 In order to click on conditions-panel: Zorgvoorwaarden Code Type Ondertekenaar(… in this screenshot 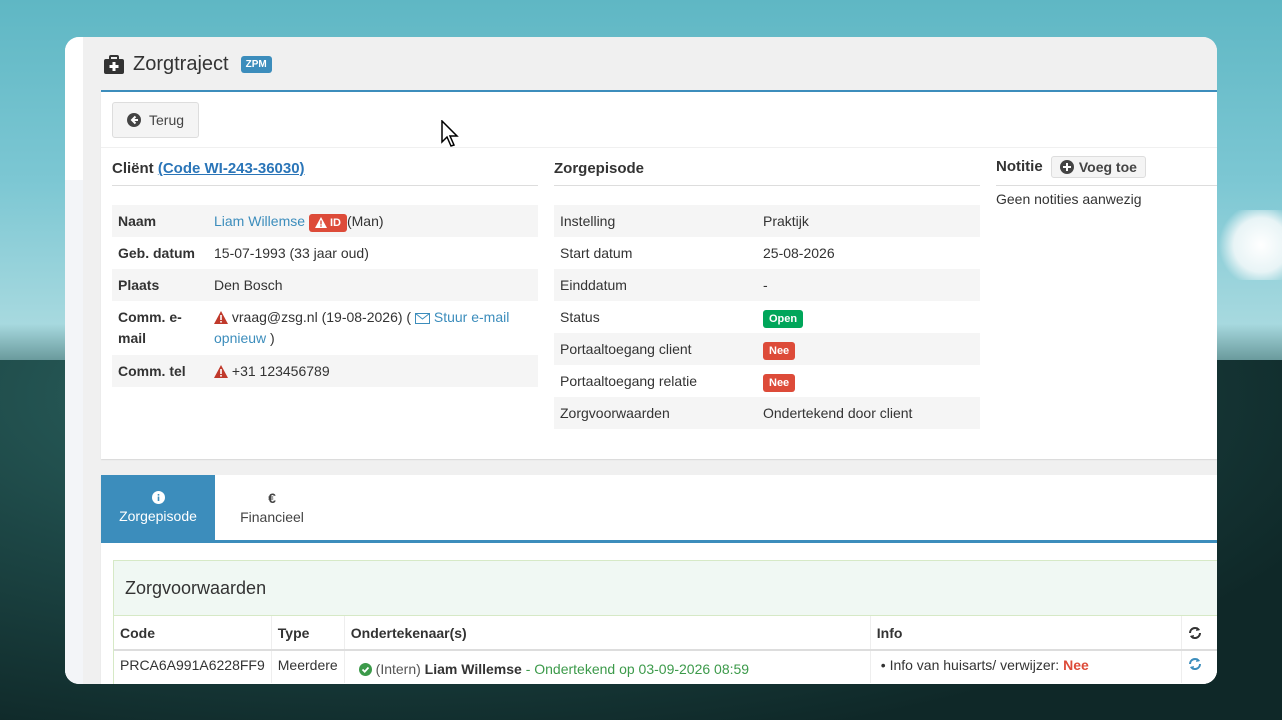, I will do `click(665, 622)`.